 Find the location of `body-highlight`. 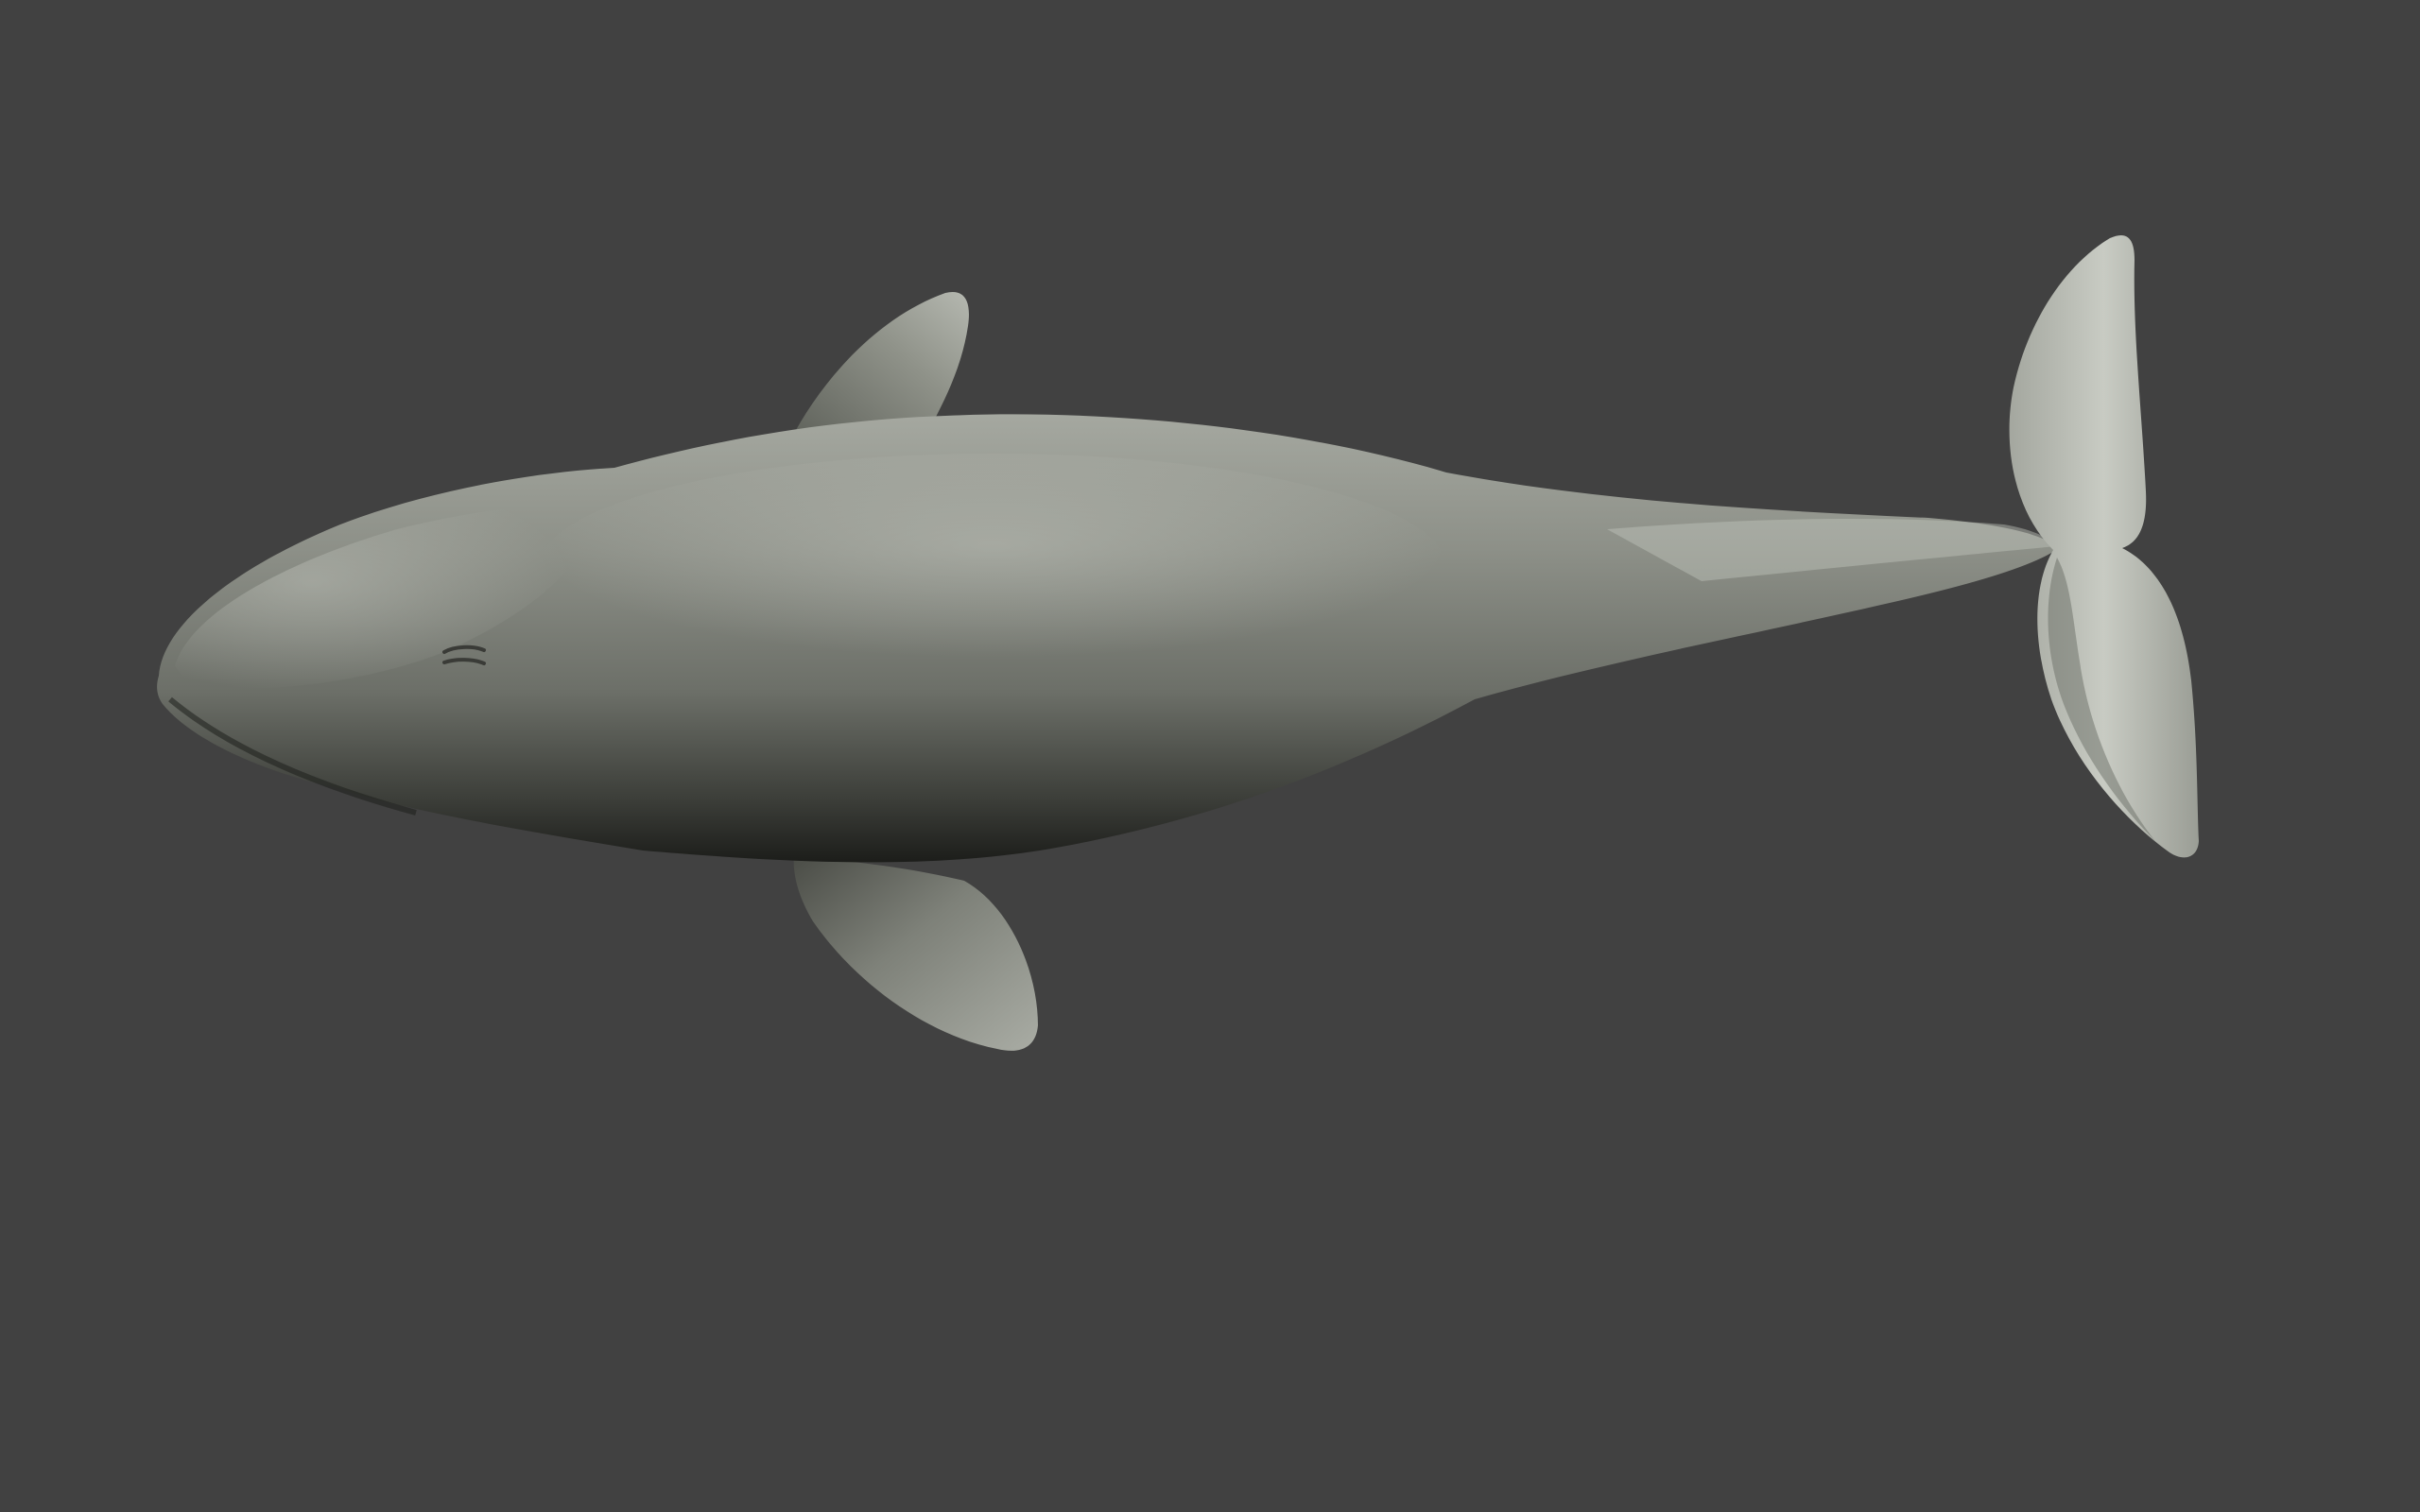

body-highlight is located at coordinates (992, 567).